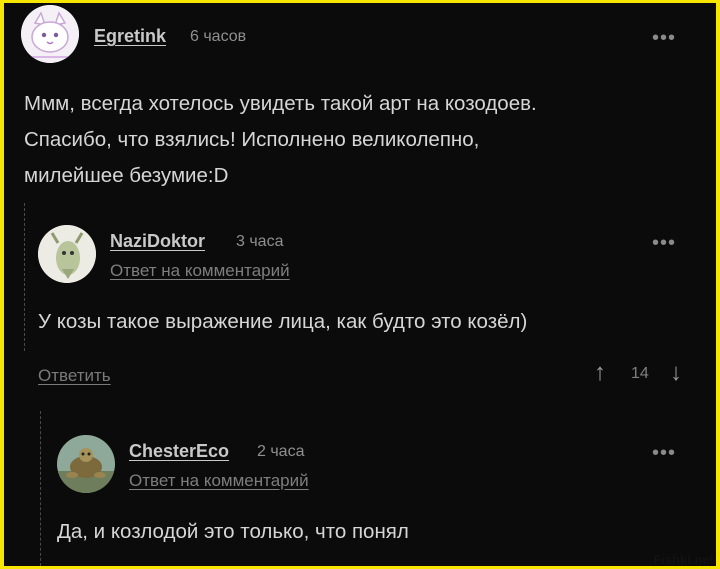 This screenshot has width=720, height=569. I want to click on downvote-icon: ↓, so click(676, 373).